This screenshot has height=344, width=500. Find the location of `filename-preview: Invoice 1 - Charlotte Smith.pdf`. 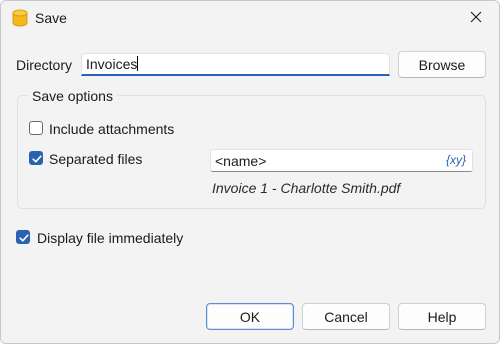

filename-preview: Invoice 1 - Charlotte Smith.pdf is located at coordinates (306, 188).